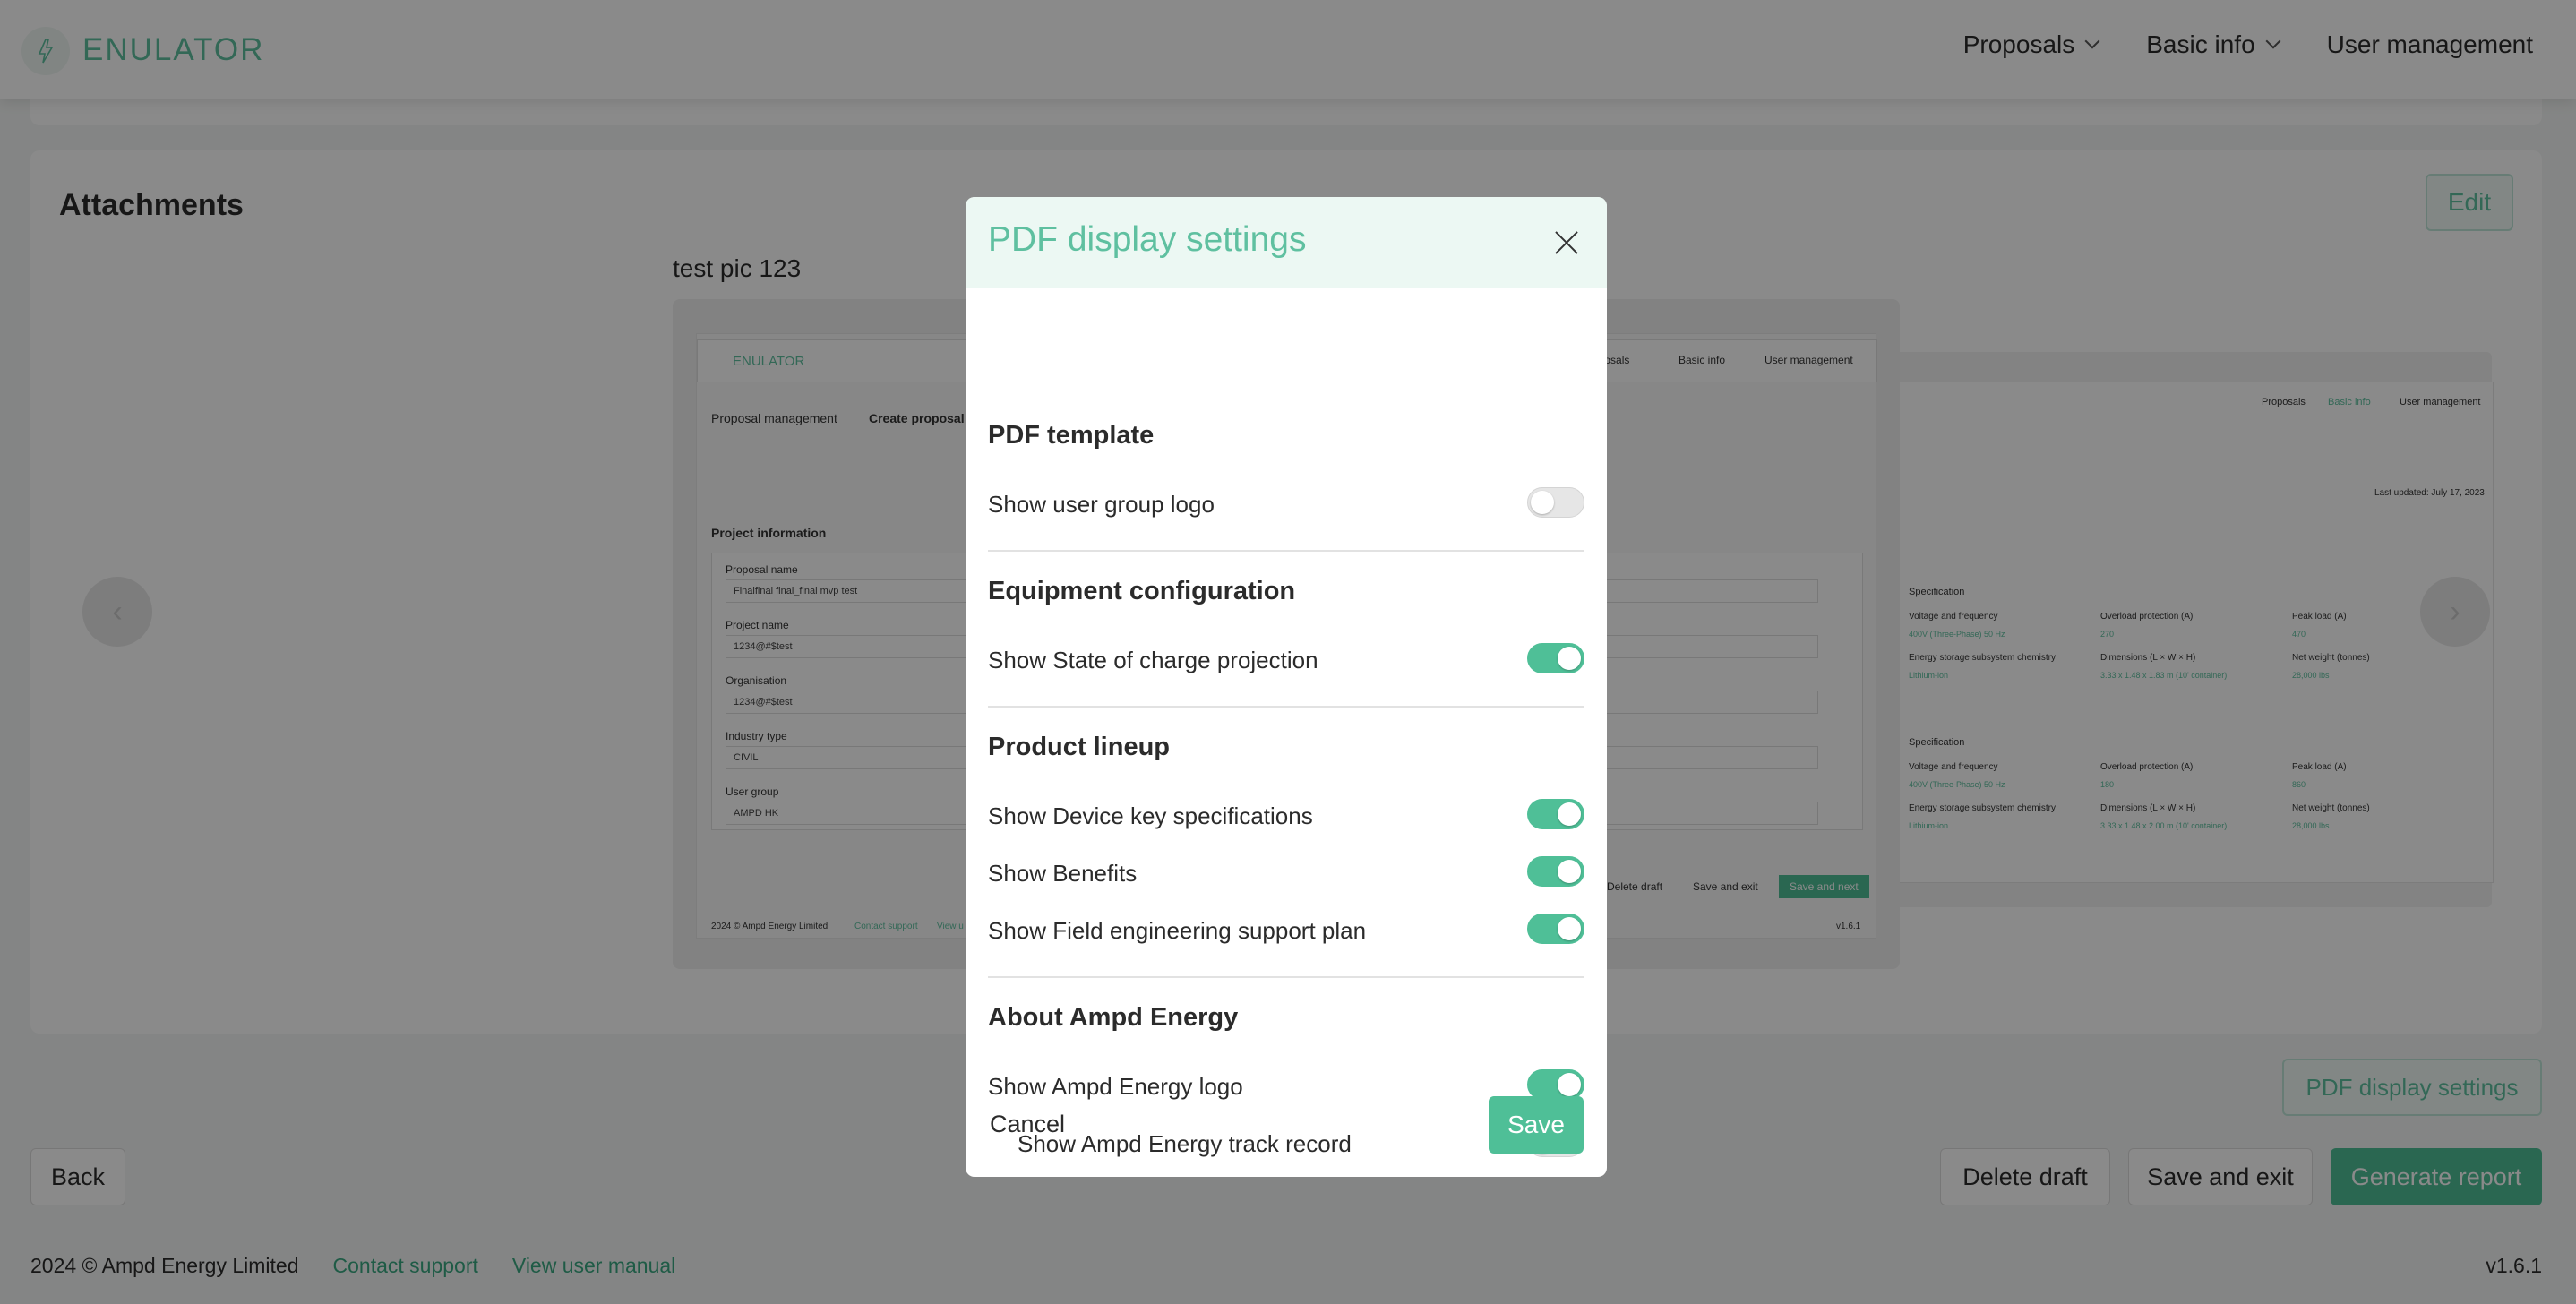 The image size is (2576, 1304). What do you see at coordinates (1555, 502) in the screenshot?
I see `toggle-user-group-logo` at bounding box center [1555, 502].